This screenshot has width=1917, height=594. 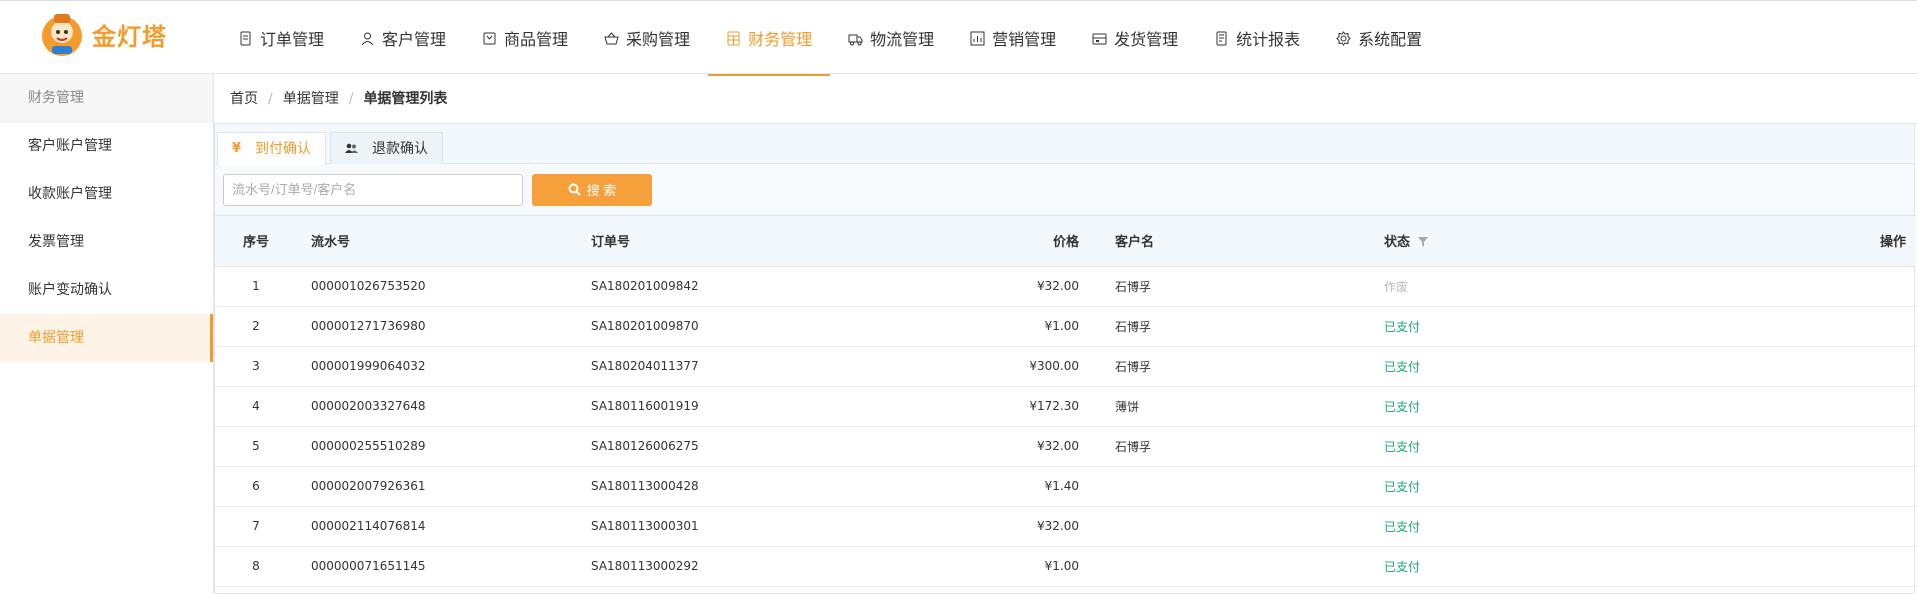 What do you see at coordinates (536, 39) in the screenshot?
I see `nav-item-label: 商品管理` at bounding box center [536, 39].